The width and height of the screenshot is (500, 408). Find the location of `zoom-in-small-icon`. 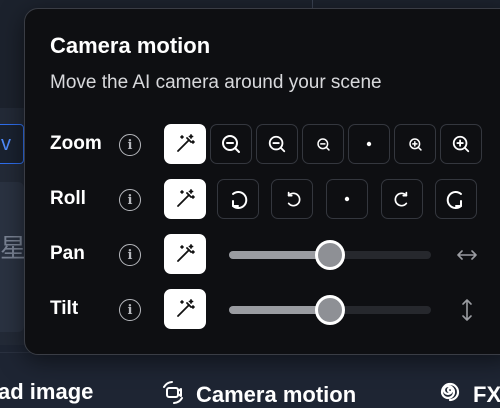

zoom-in-small-icon is located at coordinates (415, 144).